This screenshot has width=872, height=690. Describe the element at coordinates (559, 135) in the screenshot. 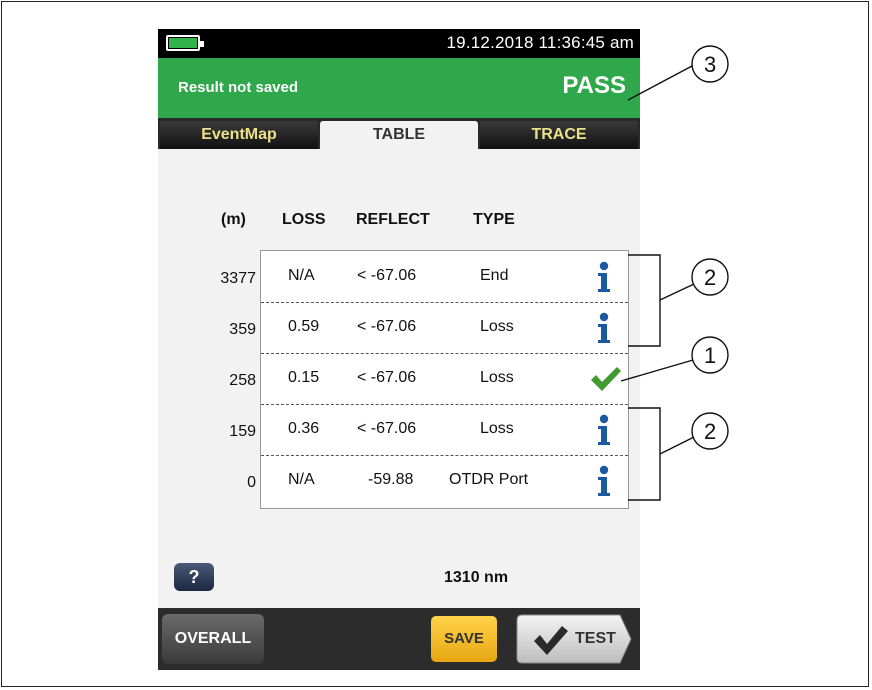

I see `tab-trace: TRACE` at that location.